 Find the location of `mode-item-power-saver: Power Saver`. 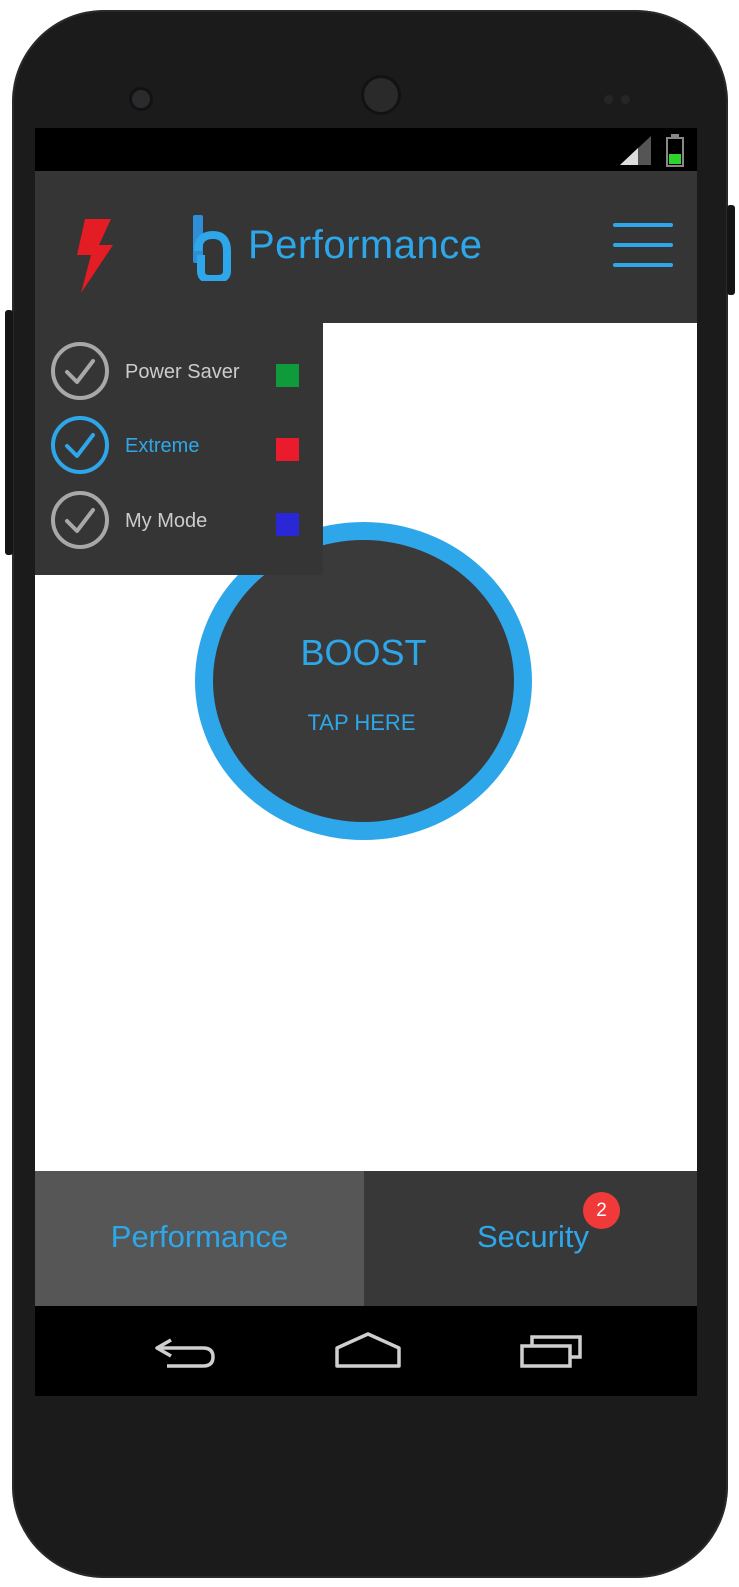

mode-item-power-saver: Power Saver is located at coordinates (179, 370).